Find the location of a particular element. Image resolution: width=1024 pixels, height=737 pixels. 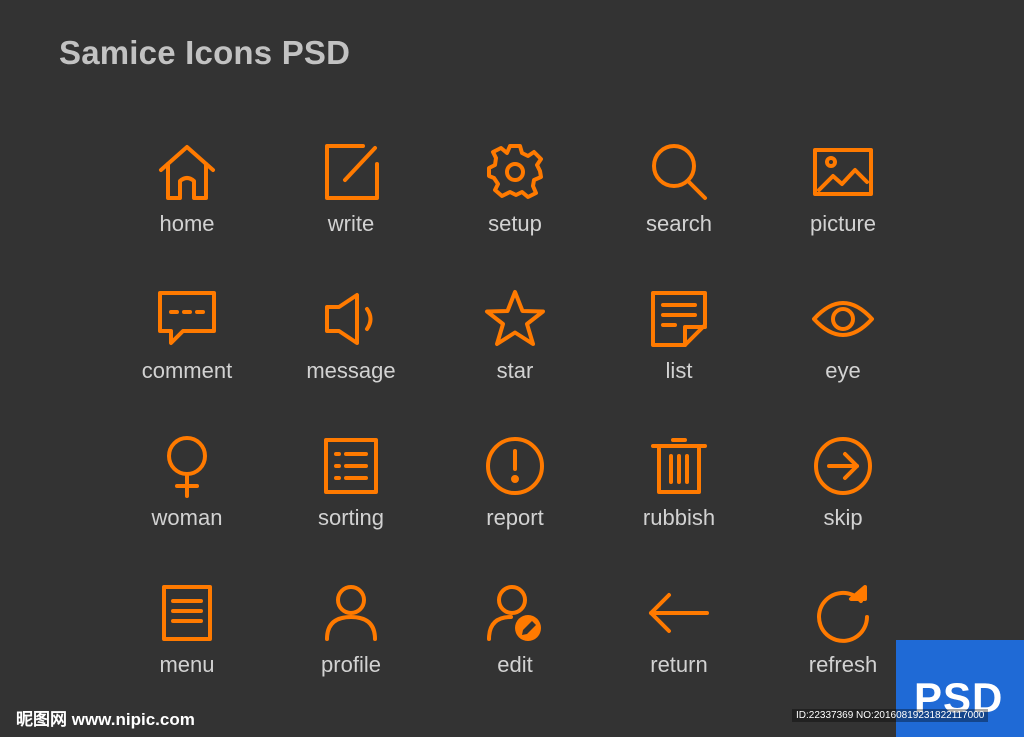

icon-item-rubbish: rubbish is located at coordinates (679, 507).